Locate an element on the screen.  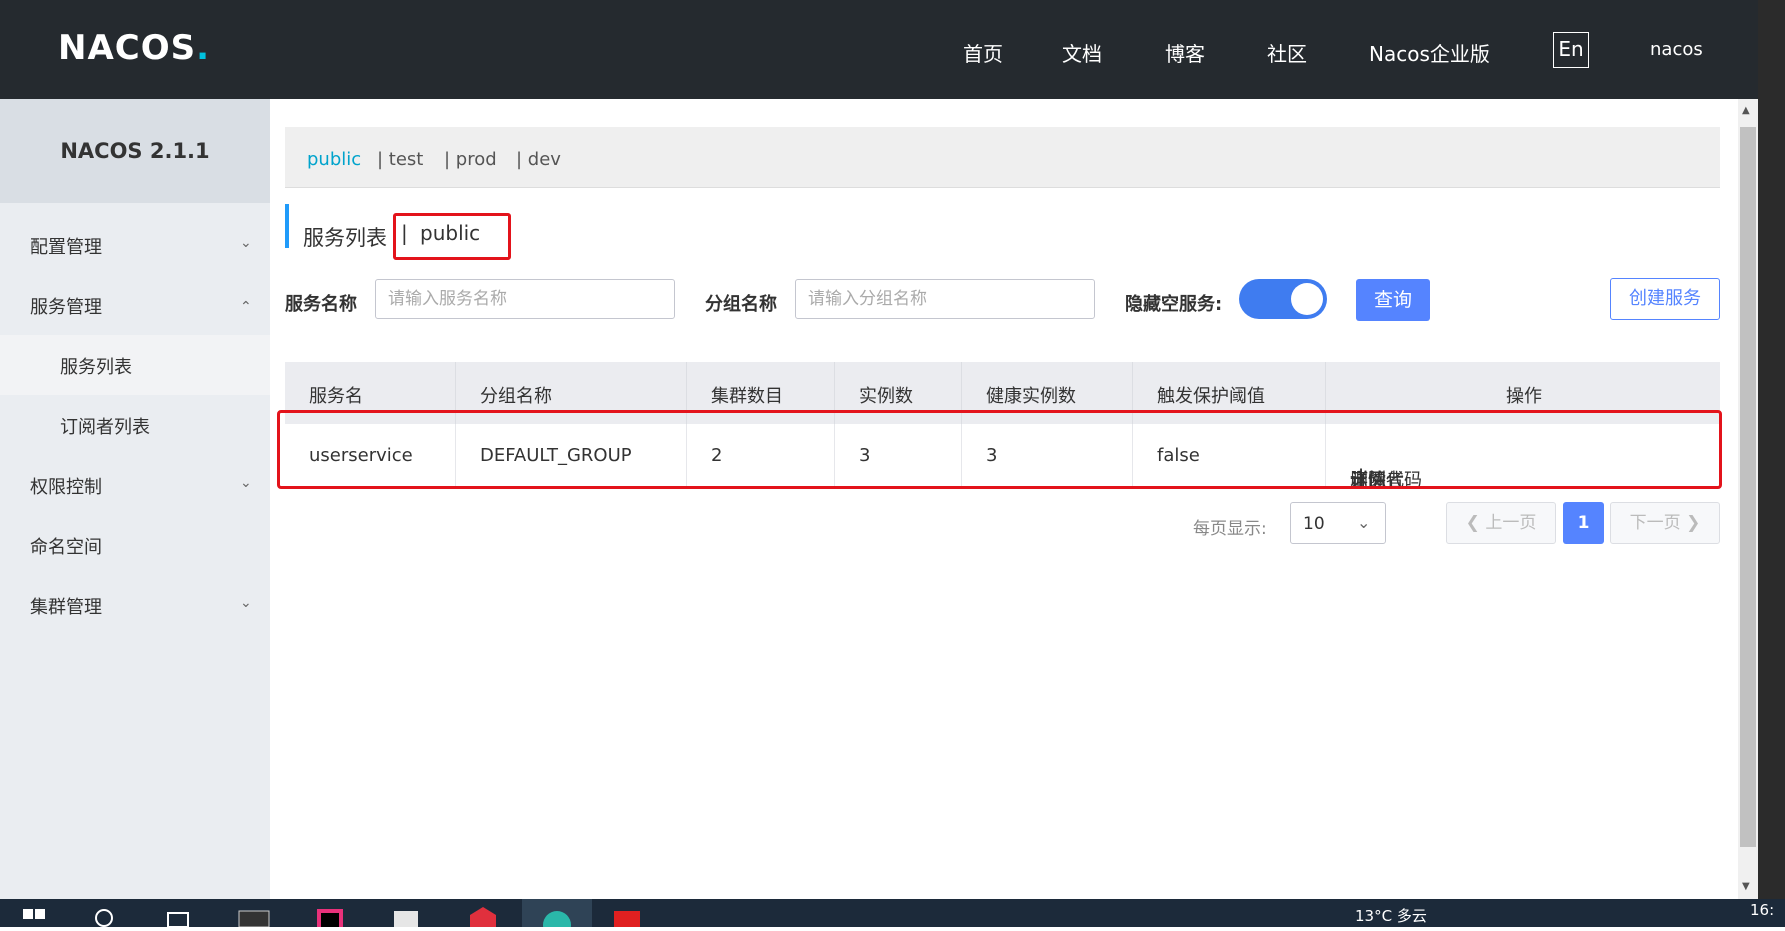
scroll-down-arrow-icon: ▼ is located at coordinates (1746, 886).